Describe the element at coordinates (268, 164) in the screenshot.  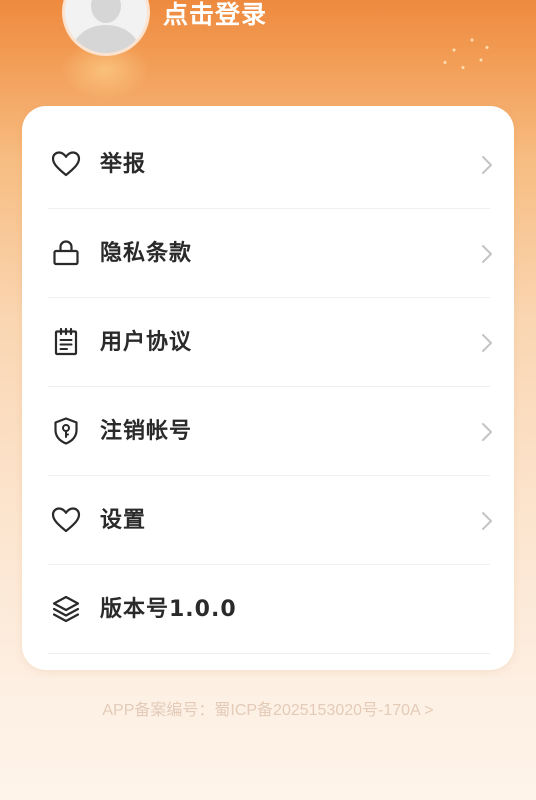
I see `menu-item-report: 举报` at that location.